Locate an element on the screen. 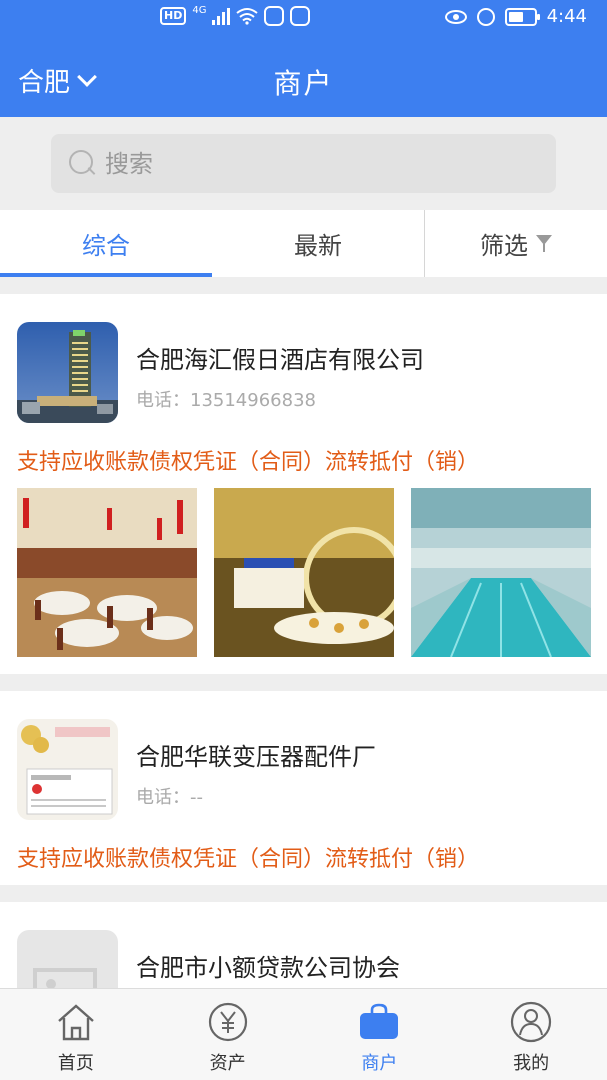 Image resolution: width=607 pixels, height=1080 pixels. tab-filter: 筛选 is located at coordinates (515, 243).